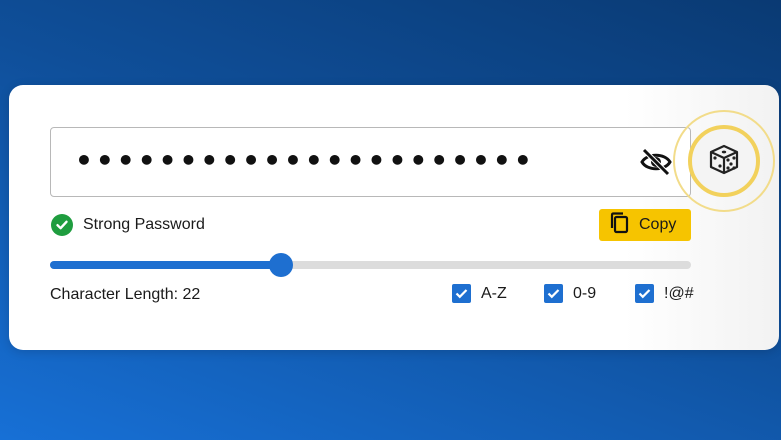  I want to click on generate-focus-ring, so click(724, 161).